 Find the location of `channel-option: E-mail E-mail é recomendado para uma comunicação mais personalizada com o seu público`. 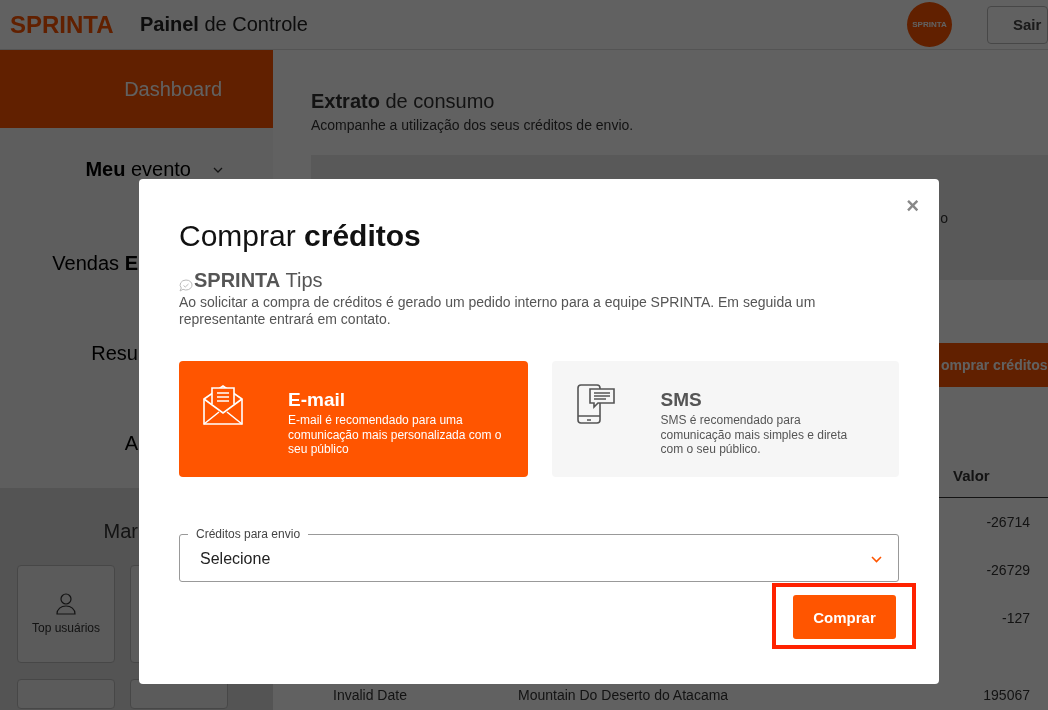

channel-option: E-mail E-mail é recomendado para uma comunicação mais personalizada com o seu público is located at coordinates (353, 419).